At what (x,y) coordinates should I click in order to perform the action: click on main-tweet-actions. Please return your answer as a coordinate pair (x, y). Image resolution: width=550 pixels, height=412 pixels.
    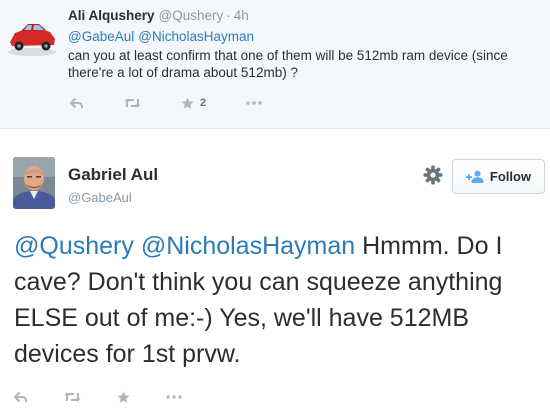
    Looking at the image, I should click on (98, 397).